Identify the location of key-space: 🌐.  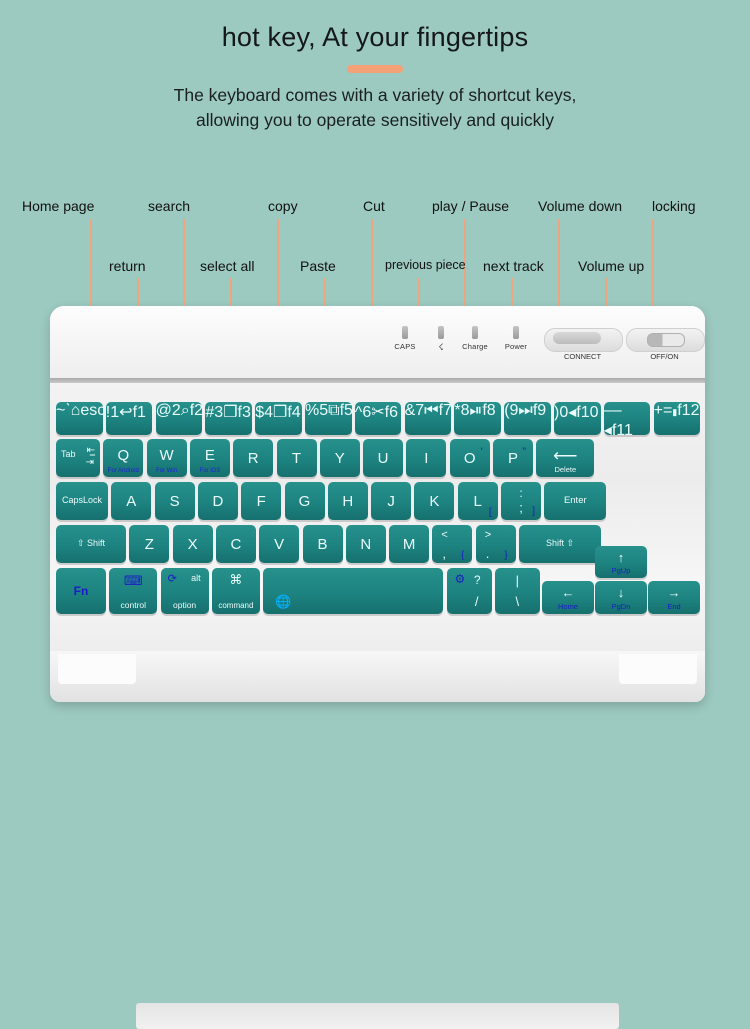
(353, 591).